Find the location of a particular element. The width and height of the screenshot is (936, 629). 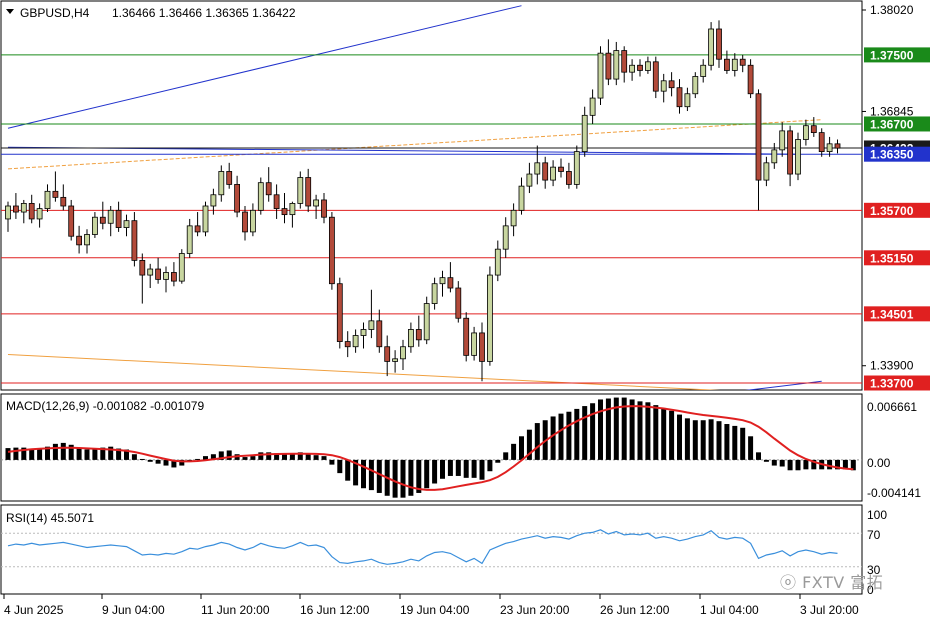

rsi-scale-70: 70 is located at coordinates (874, 535).